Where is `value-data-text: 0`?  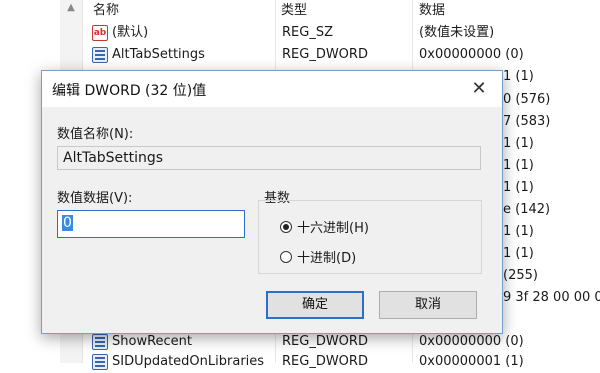
value-data-text: 0 is located at coordinates (67, 223).